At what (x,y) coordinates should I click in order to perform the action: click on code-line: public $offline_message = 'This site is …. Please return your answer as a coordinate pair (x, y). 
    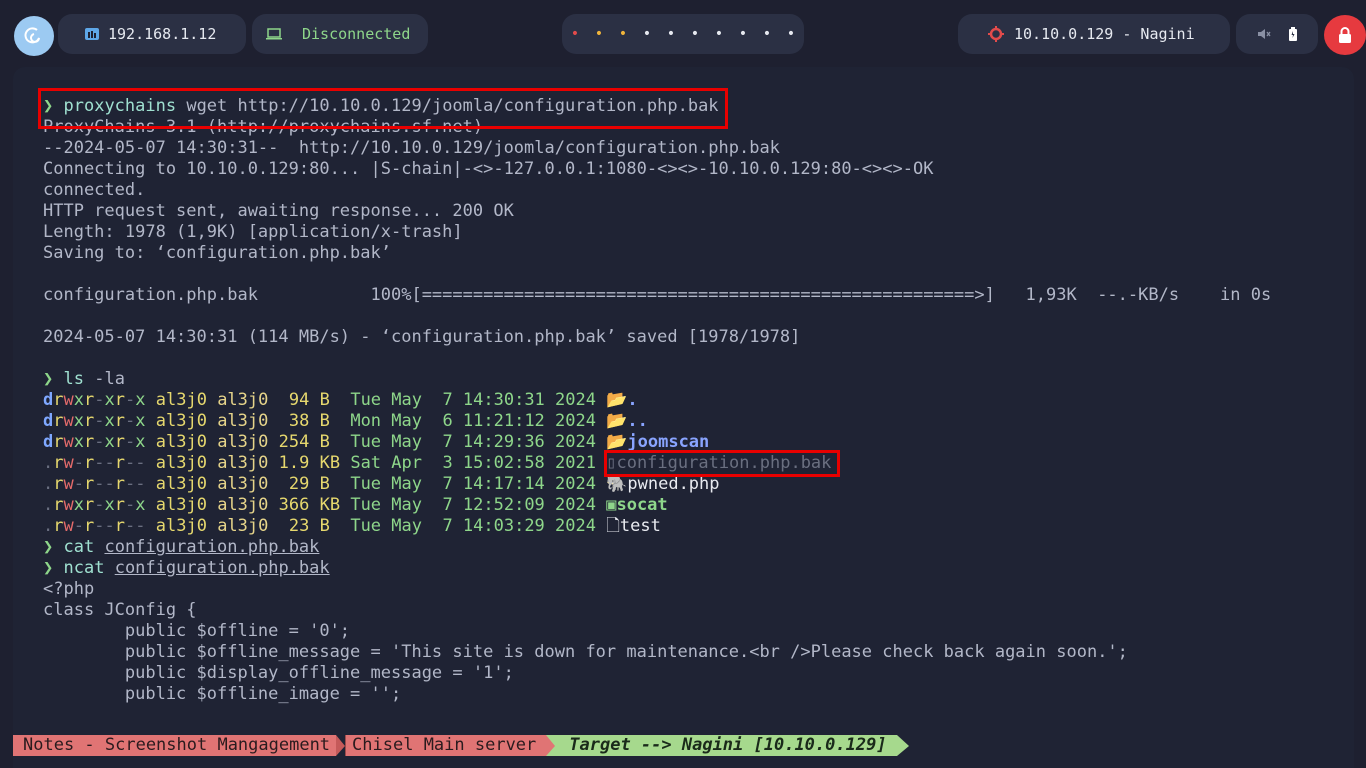
    Looking at the image, I should click on (585, 652).